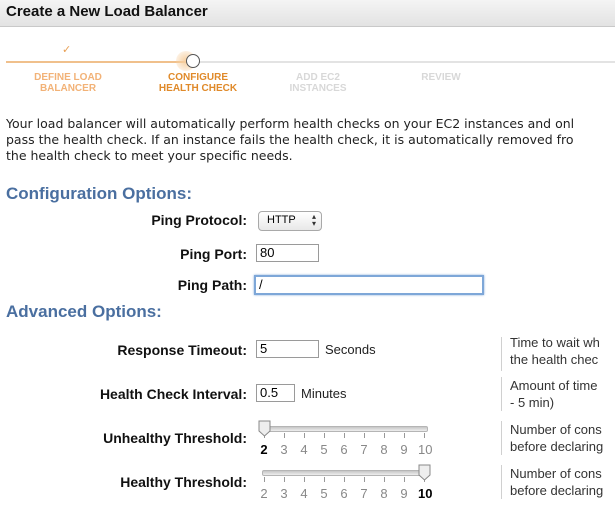  Describe the element at coordinates (100, 62) in the screenshot. I see `wizard-progress-line-done` at that location.